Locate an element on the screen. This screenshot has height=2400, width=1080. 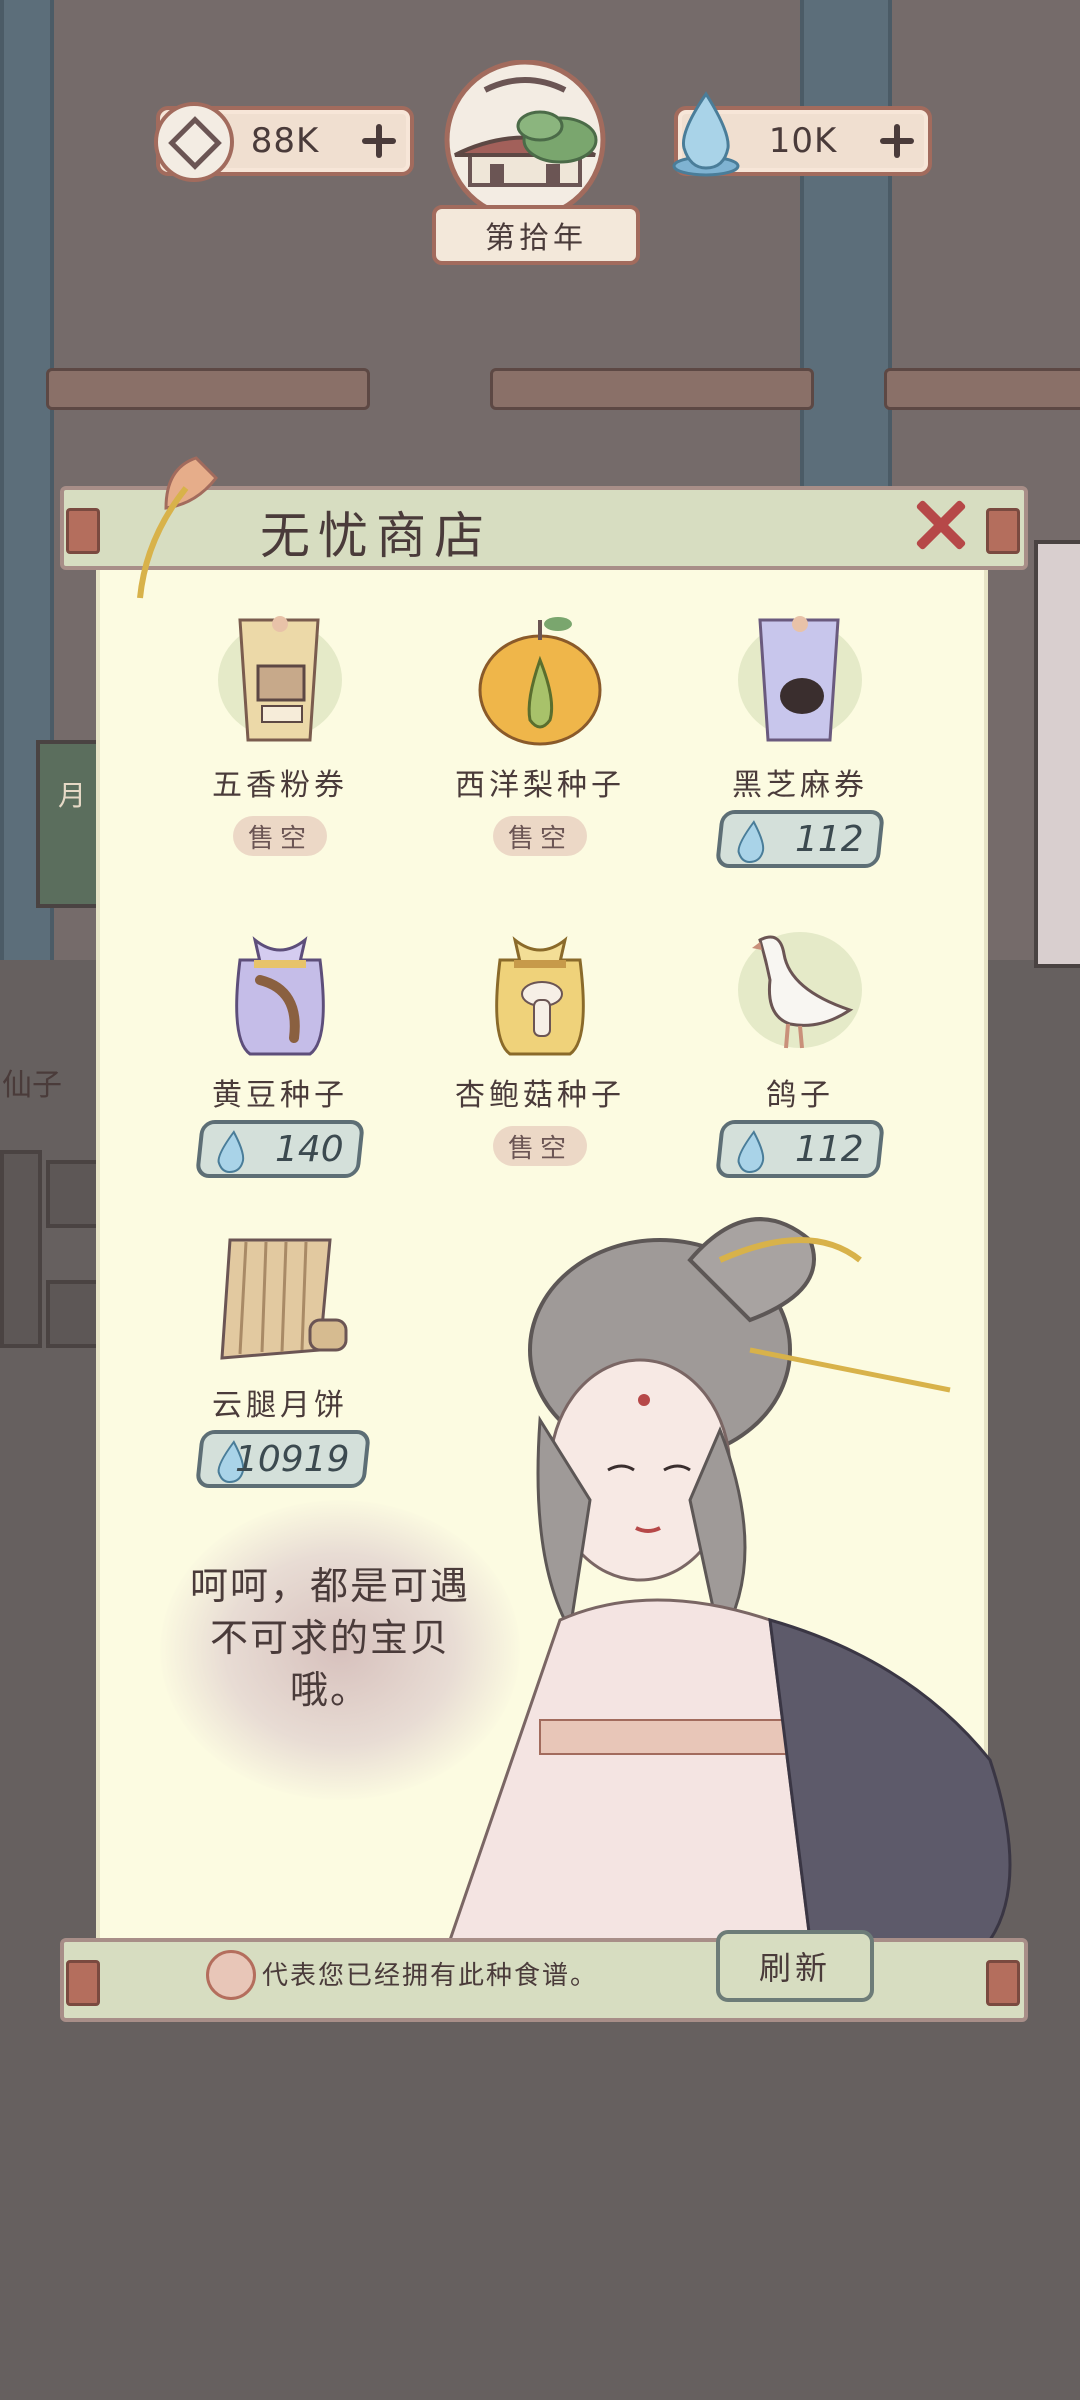
shop-title: 无忧商店 is located at coordinates (376, 536).